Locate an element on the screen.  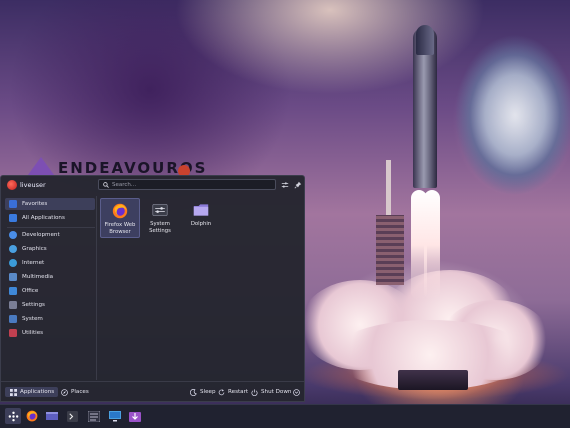
office-icon is located at coordinates (13, 291).